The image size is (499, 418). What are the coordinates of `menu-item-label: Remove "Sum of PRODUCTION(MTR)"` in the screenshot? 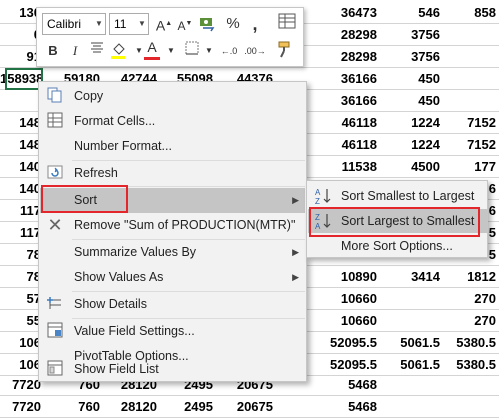 It's located at (185, 225).